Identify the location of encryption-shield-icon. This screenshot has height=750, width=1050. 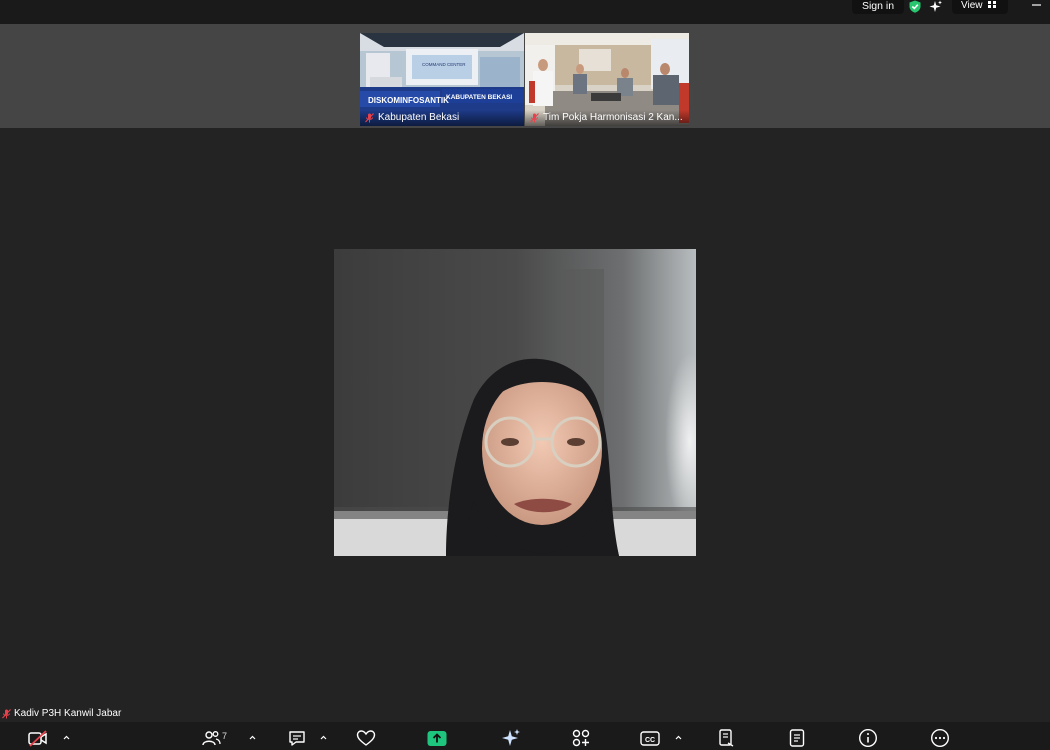
(915, 6).